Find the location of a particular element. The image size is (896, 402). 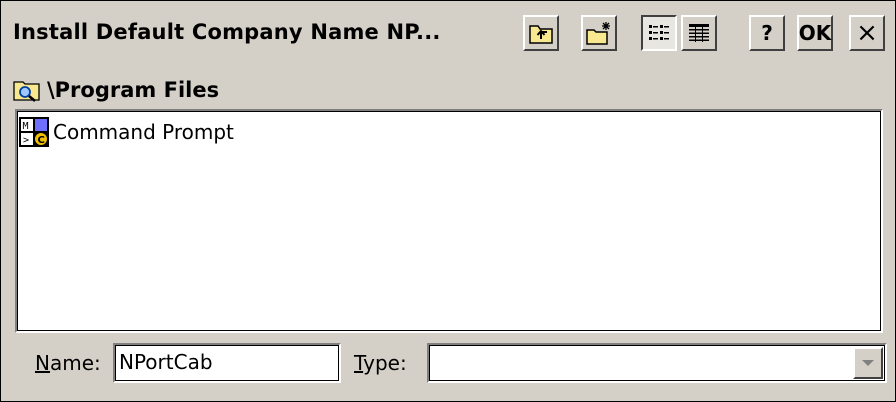

ok-button: OK is located at coordinates (815, 33).